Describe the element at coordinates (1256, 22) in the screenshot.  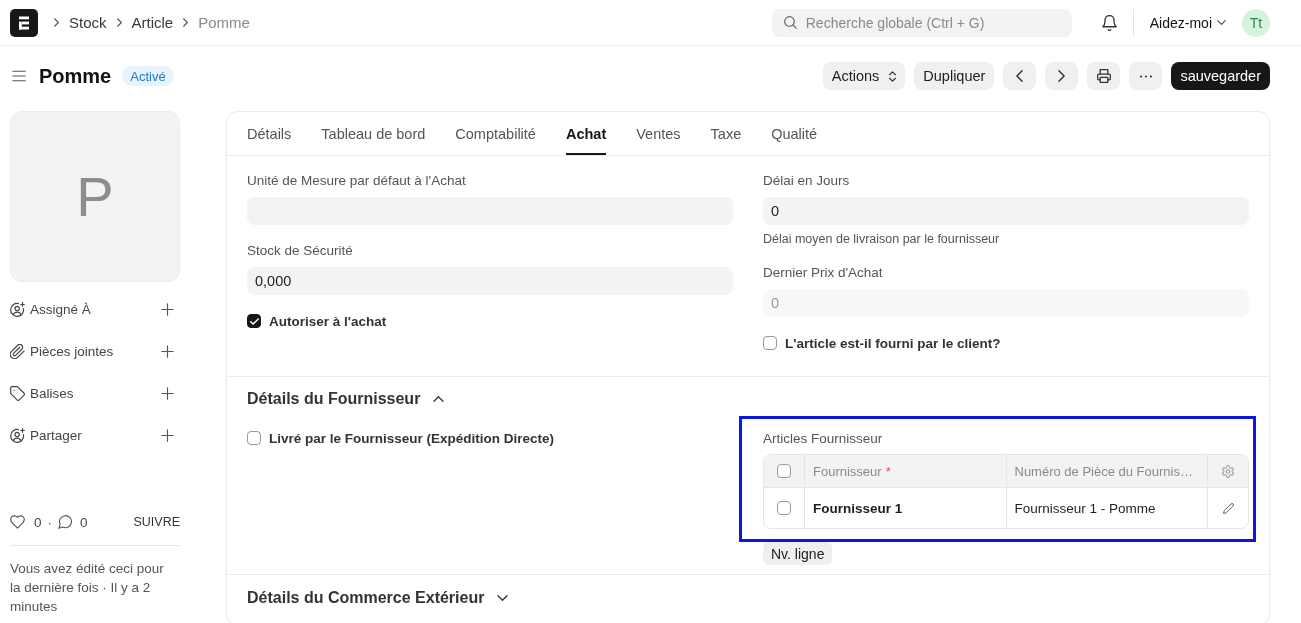
I see `user-avatar: Tt` at that location.